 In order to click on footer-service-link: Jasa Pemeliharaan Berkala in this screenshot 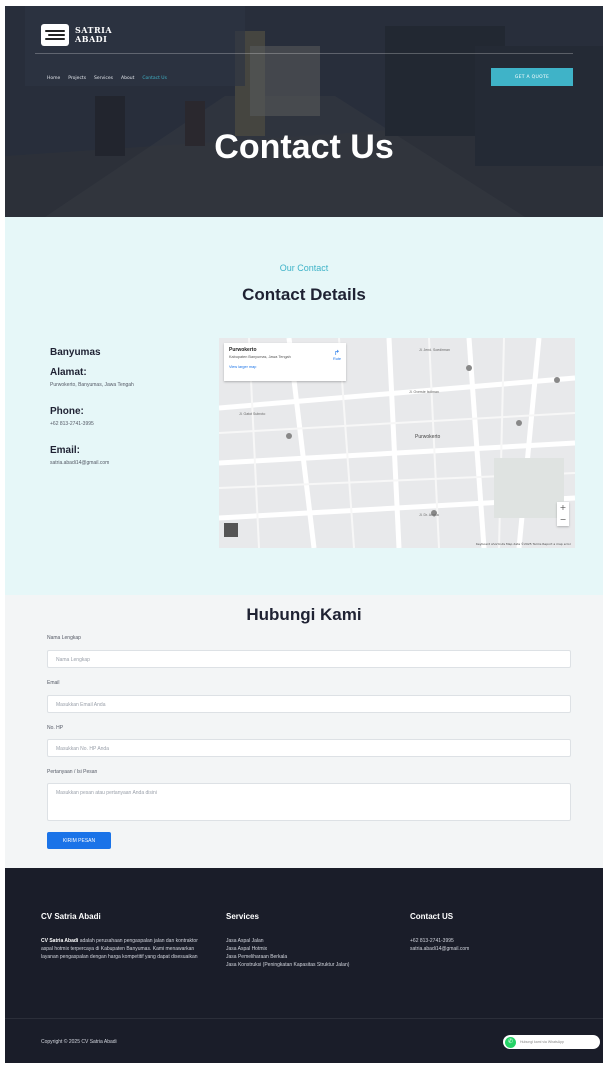, I will do `click(301, 957)`.